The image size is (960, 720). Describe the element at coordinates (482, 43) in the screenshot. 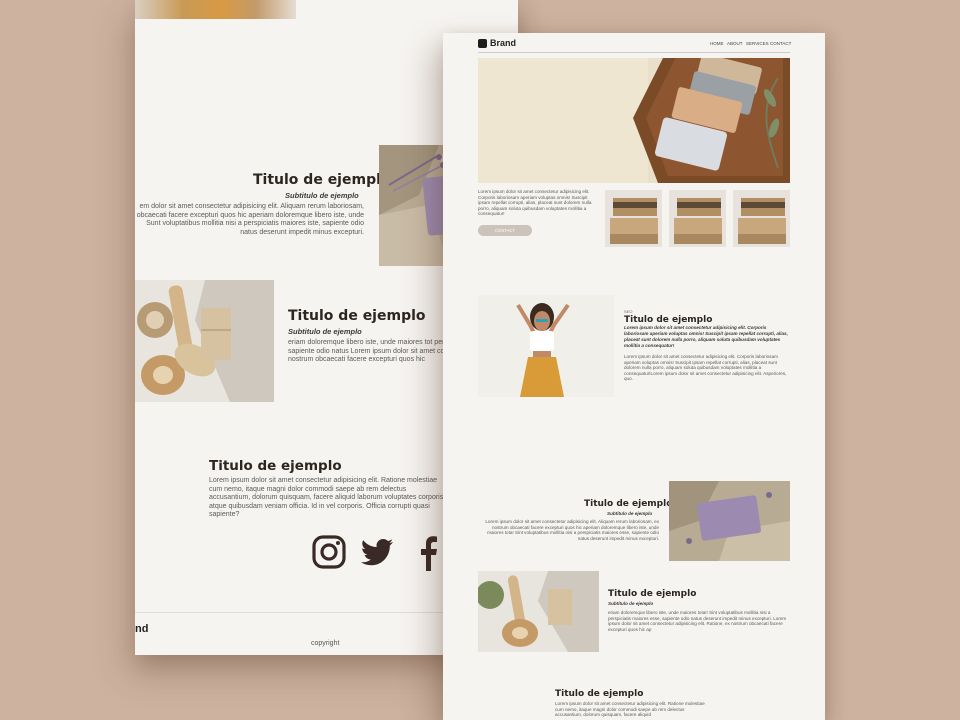

I see `brand-logo-icon` at that location.